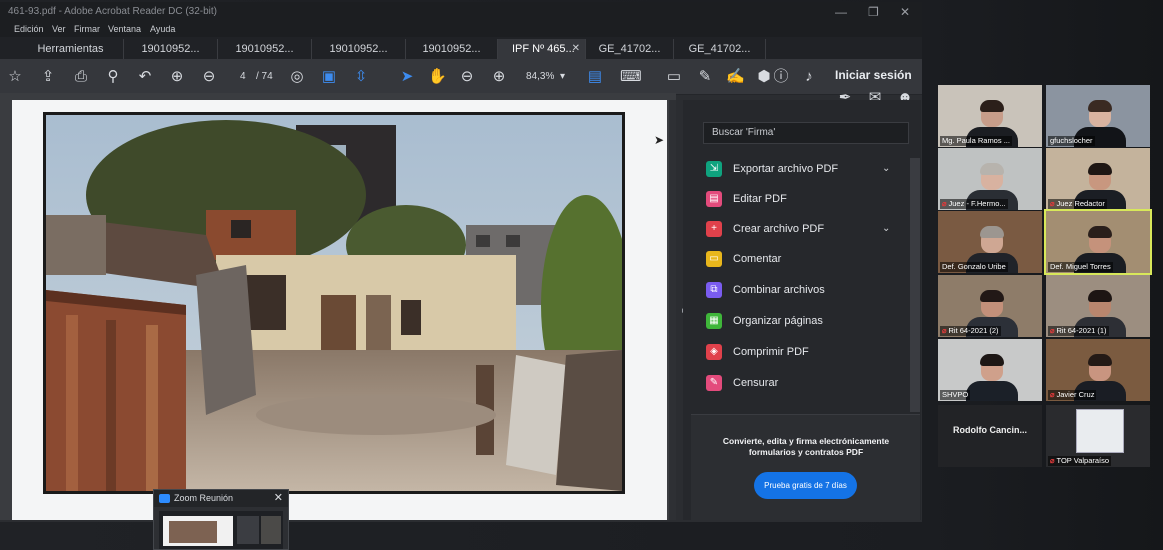 The height and width of the screenshot is (550, 1163). What do you see at coordinates (81, 77) in the screenshot?
I see `print-icon: ⎙` at bounding box center [81, 77].